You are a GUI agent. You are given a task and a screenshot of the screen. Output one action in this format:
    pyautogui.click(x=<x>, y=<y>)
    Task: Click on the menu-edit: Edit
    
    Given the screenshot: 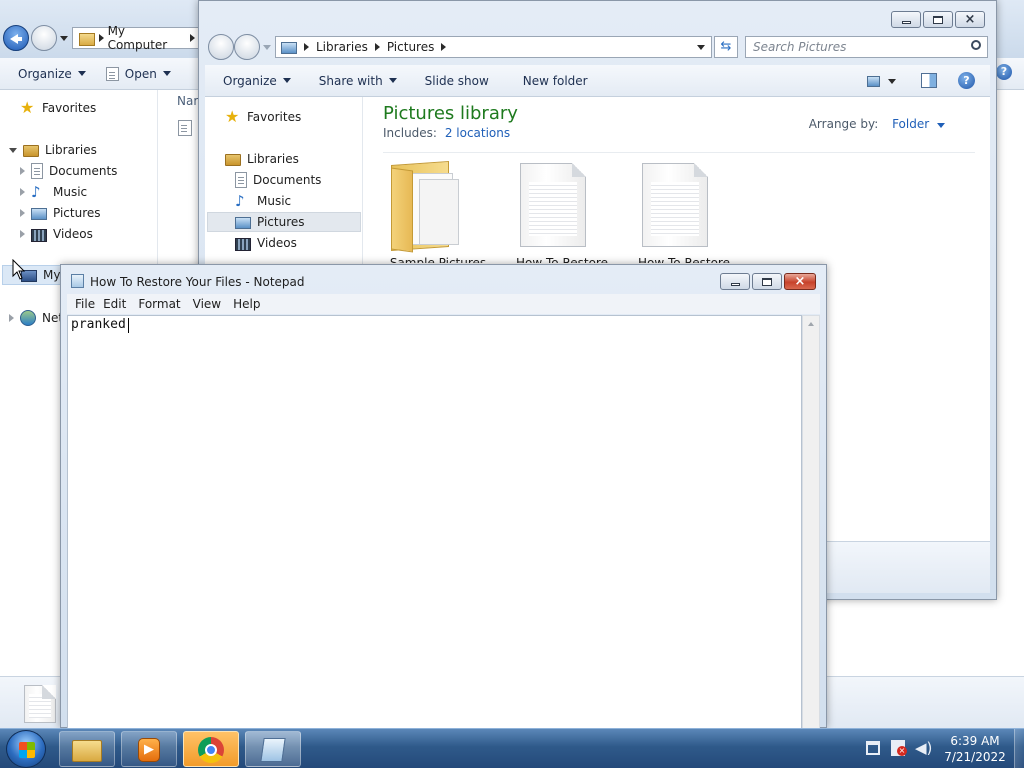 What is the action you would take?
    pyautogui.click(x=118, y=304)
    